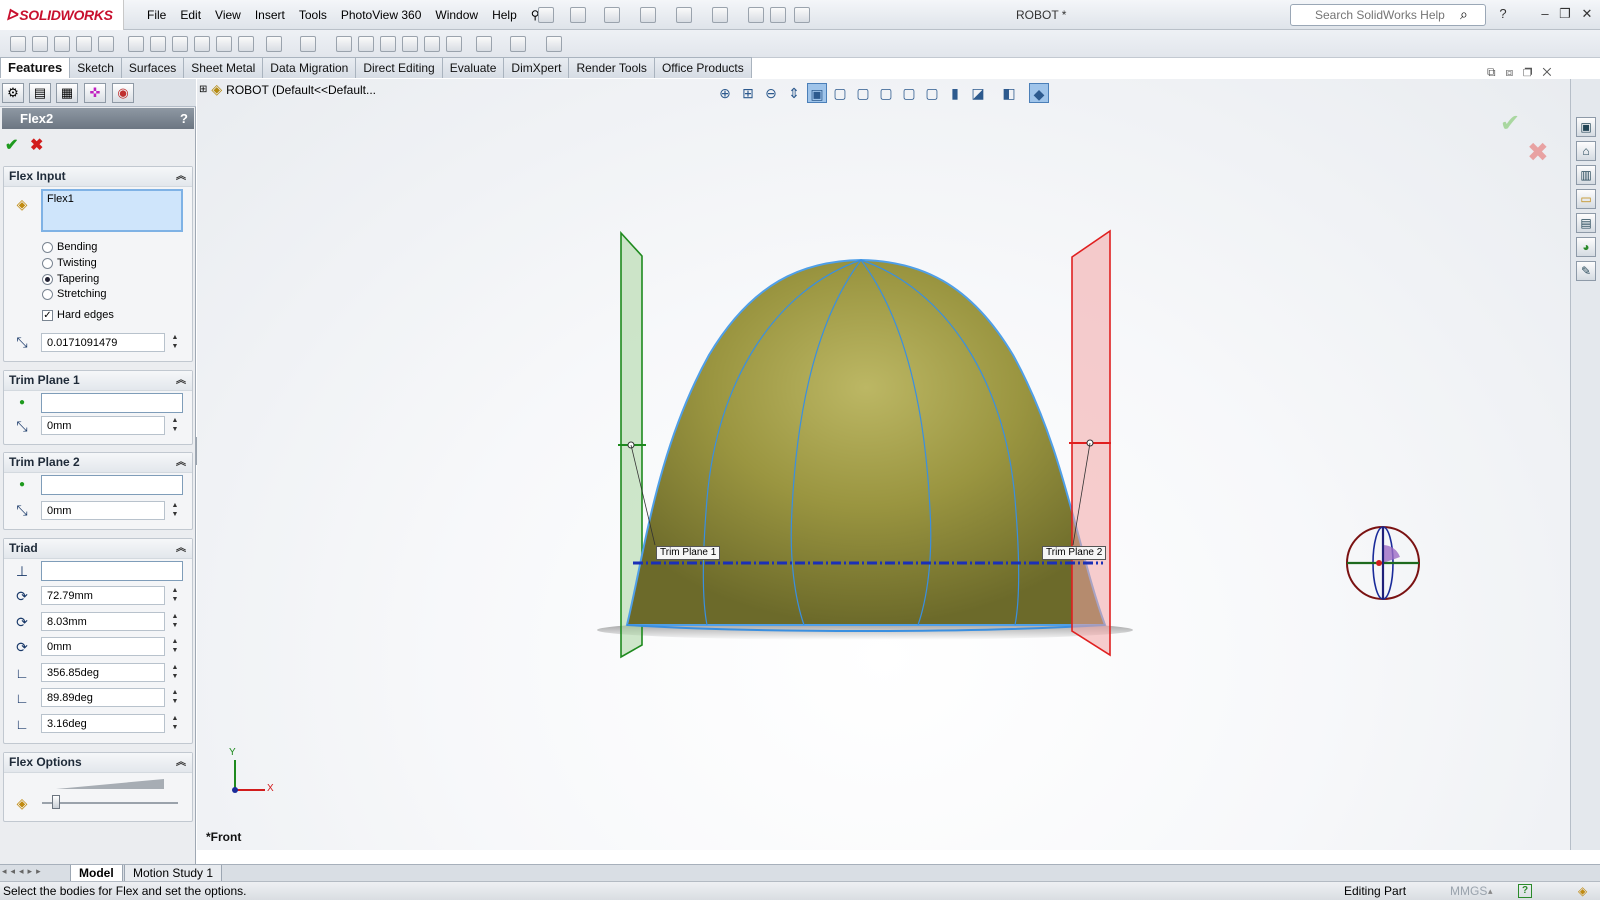  I want to click on minimize-icon: –, so click(1545, 14).